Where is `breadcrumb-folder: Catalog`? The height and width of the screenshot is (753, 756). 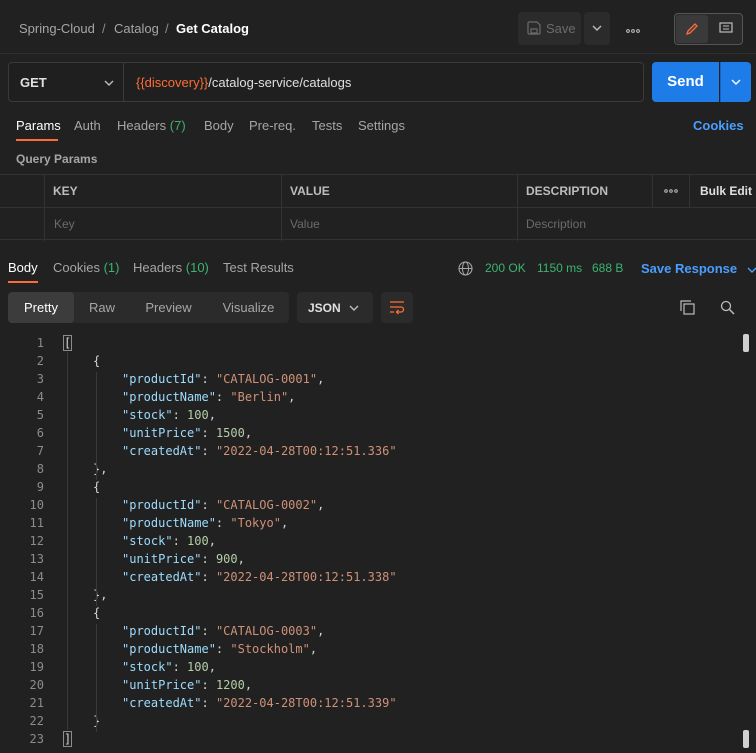
breadcrumb-folder: Catalog is located at coordinates (136, 28).